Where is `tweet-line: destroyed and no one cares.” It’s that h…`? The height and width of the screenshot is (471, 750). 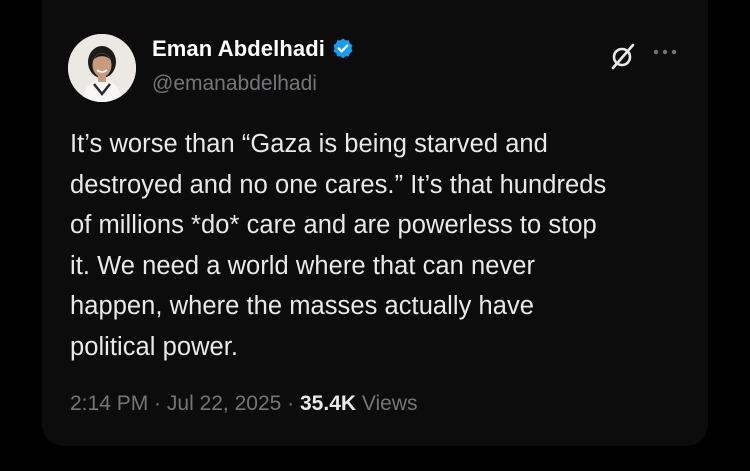 tweet-line: destroyed and no one cares.” It’s that h… is located at coordinates (338, 184).